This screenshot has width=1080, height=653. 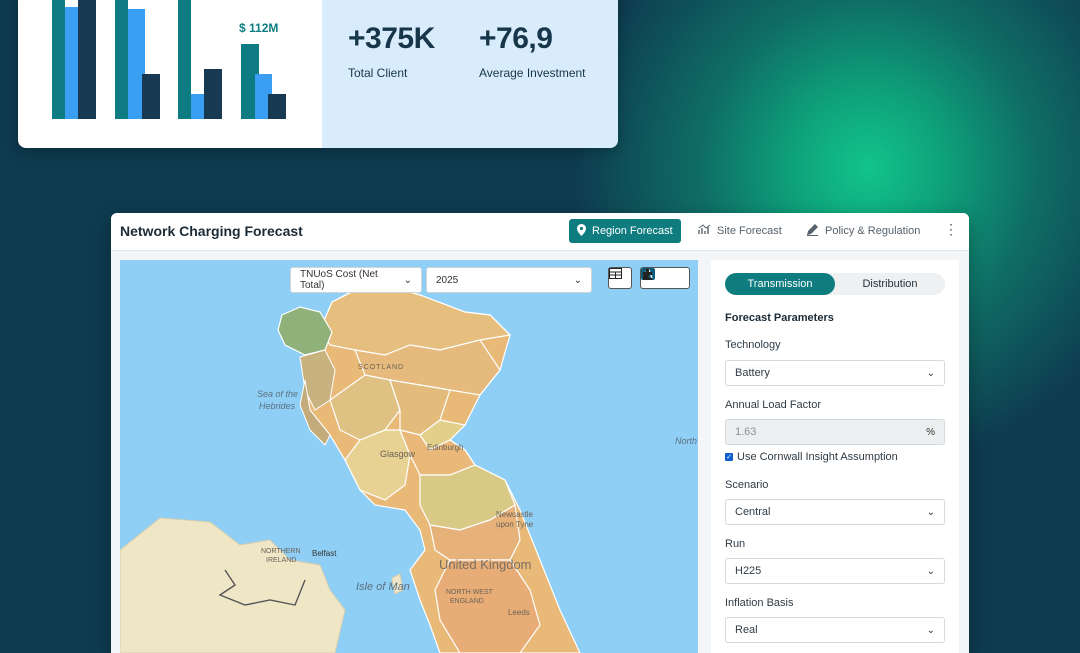 What do you see at coordinates (753, 512) in the screenshot?
I see `scenario-value: Central` at bounding box center [753, 512].